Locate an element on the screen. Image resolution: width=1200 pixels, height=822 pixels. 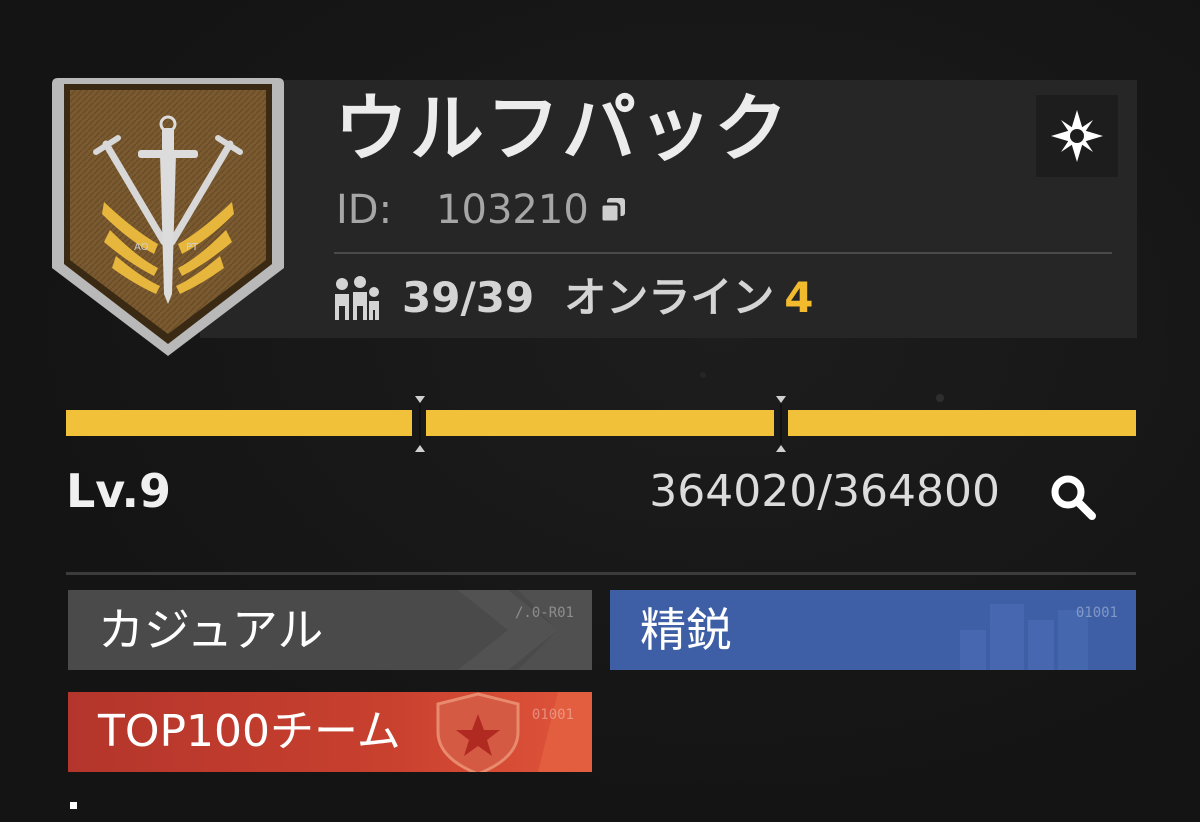
star-shield-icon is located at coordinates (514, 732).